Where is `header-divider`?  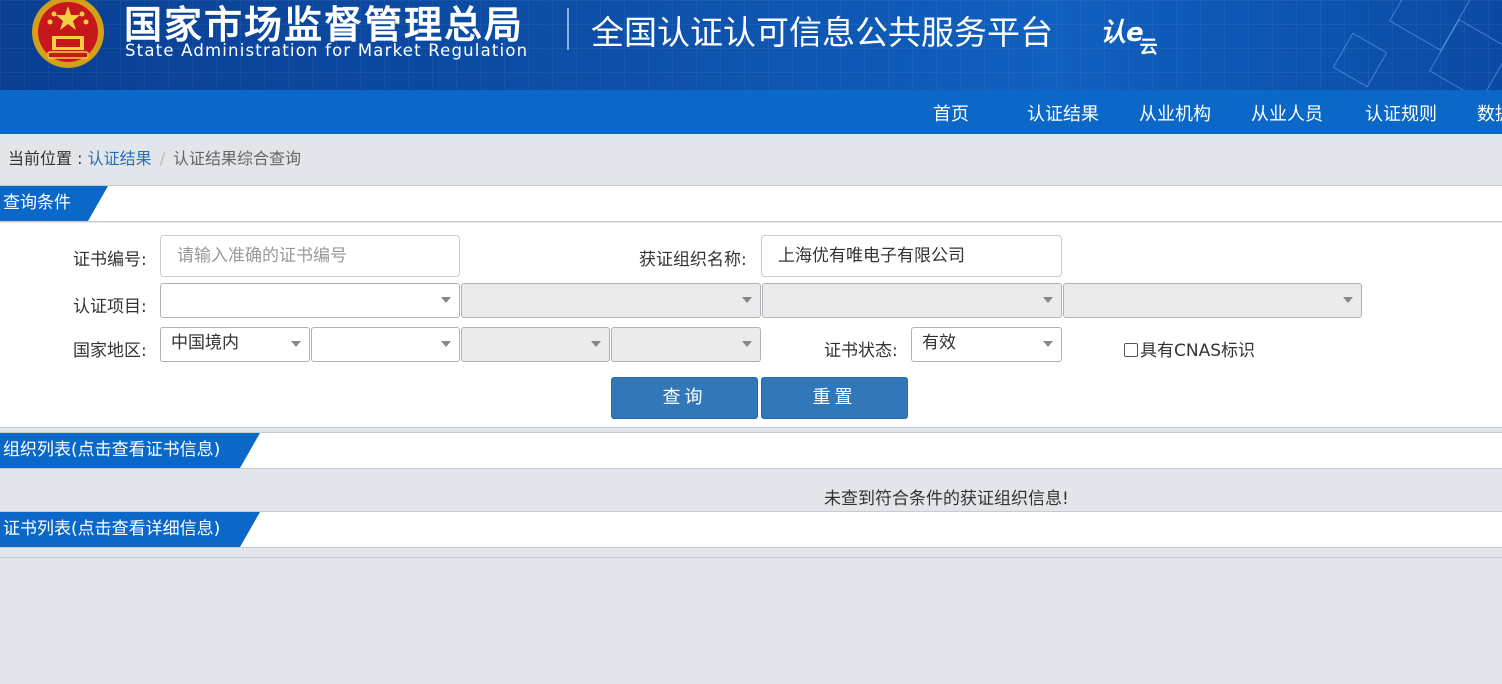 header-divider is located at coordinates (568, 29).